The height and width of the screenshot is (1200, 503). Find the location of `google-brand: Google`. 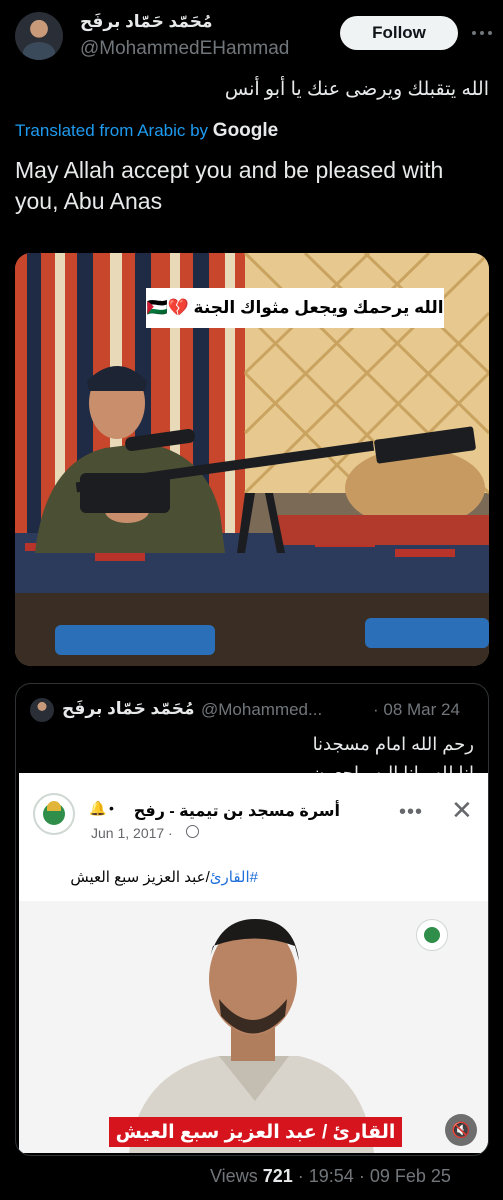

google-brand: Google is located at coordinates (245, 130).